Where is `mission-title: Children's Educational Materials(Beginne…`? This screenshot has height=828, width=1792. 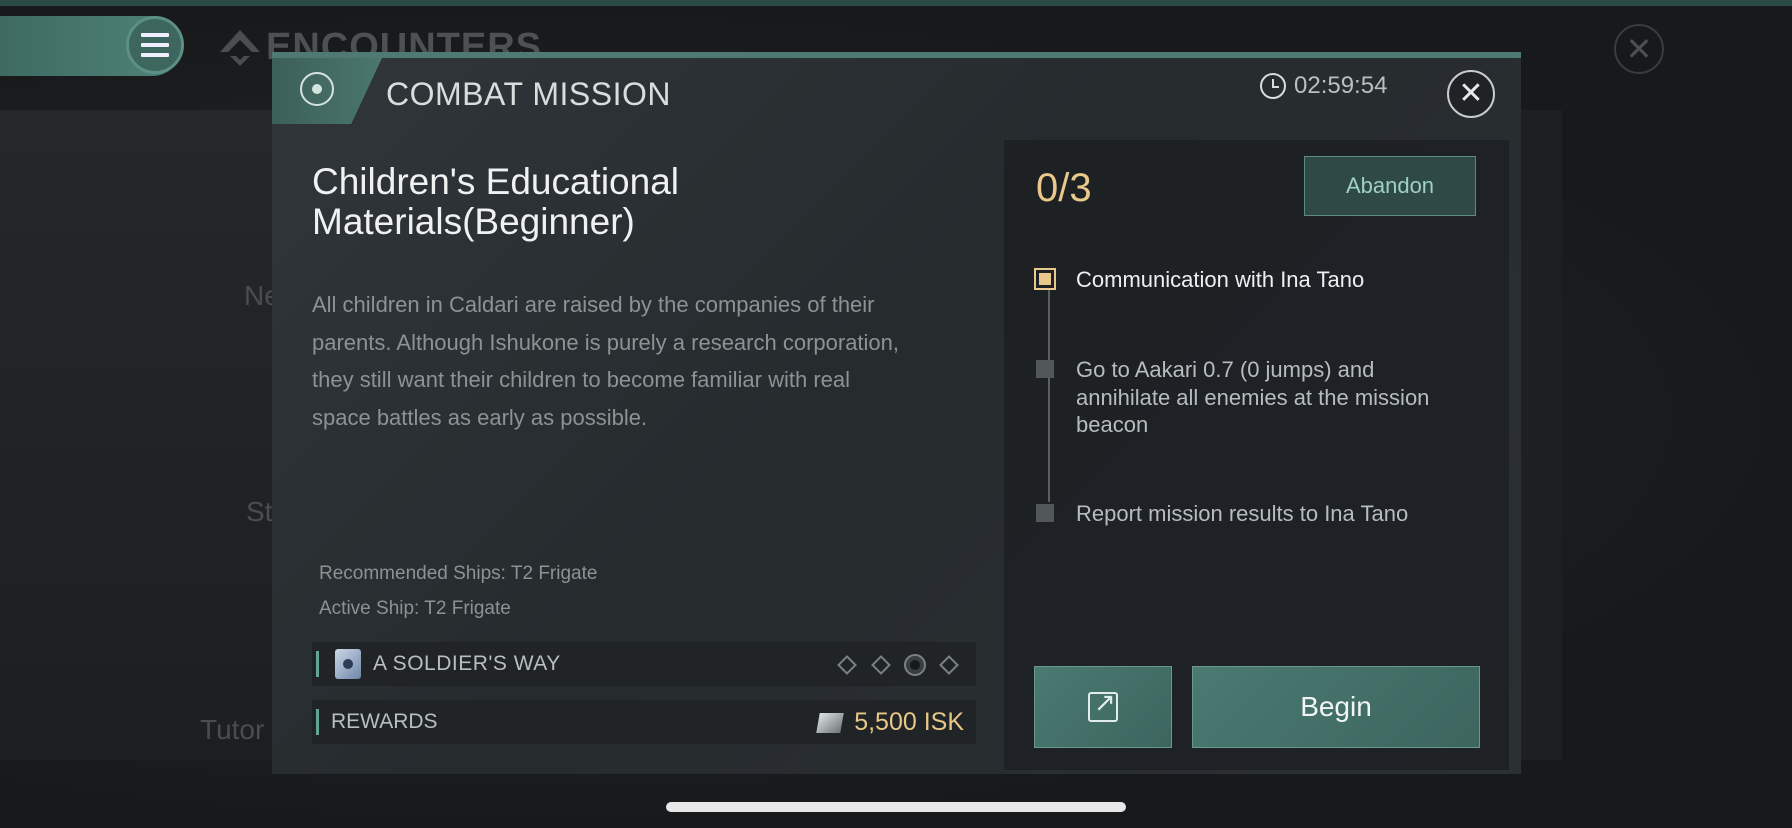 mission-title: Children's Educational Materials(Beginne… is located at coordinates (496, 201).